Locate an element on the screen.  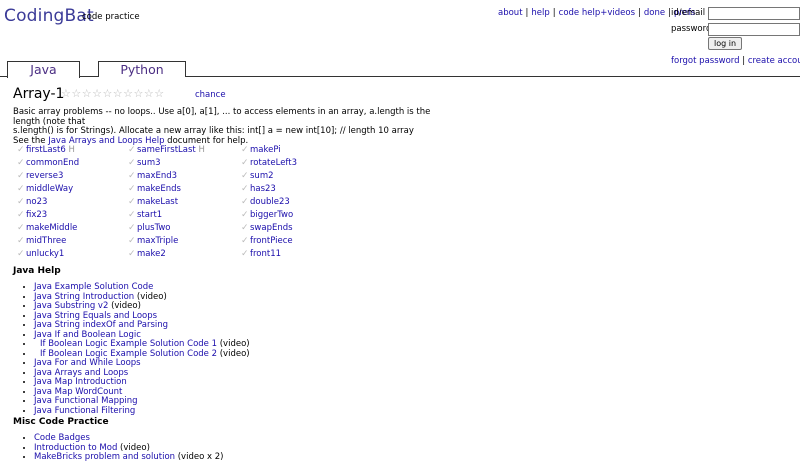
list-item: Java Functional Filtering is located at coordinates (142, 411).